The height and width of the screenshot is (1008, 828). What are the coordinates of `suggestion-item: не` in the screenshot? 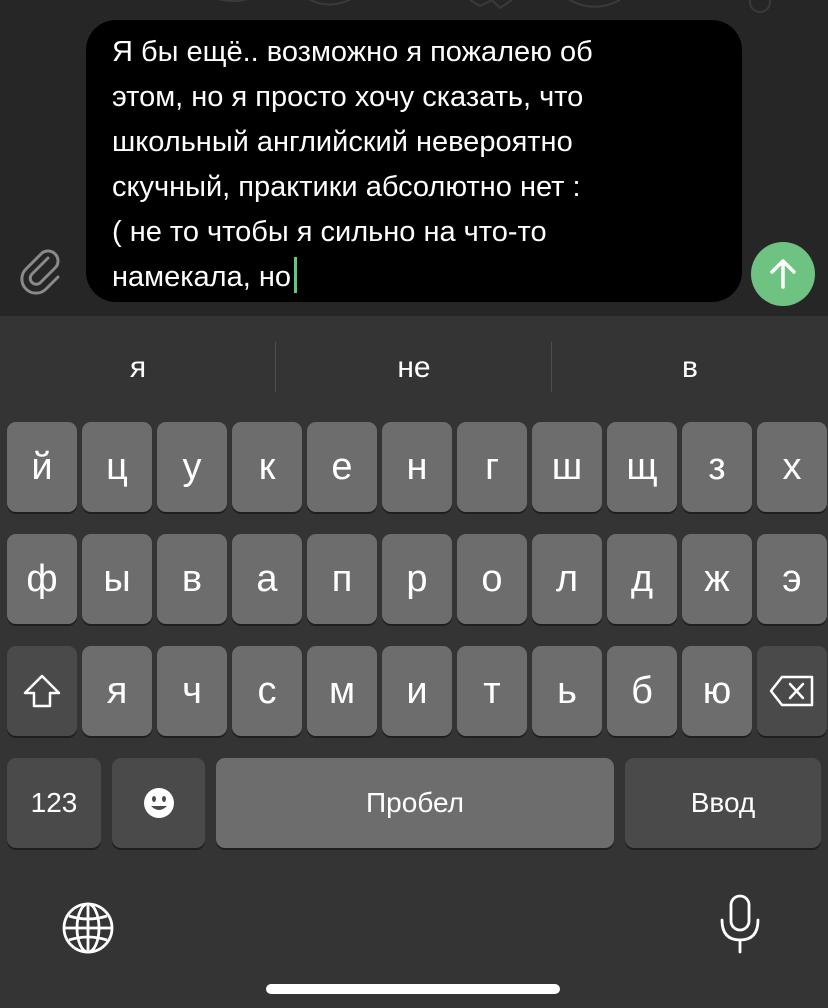 It's located at (414, 368).